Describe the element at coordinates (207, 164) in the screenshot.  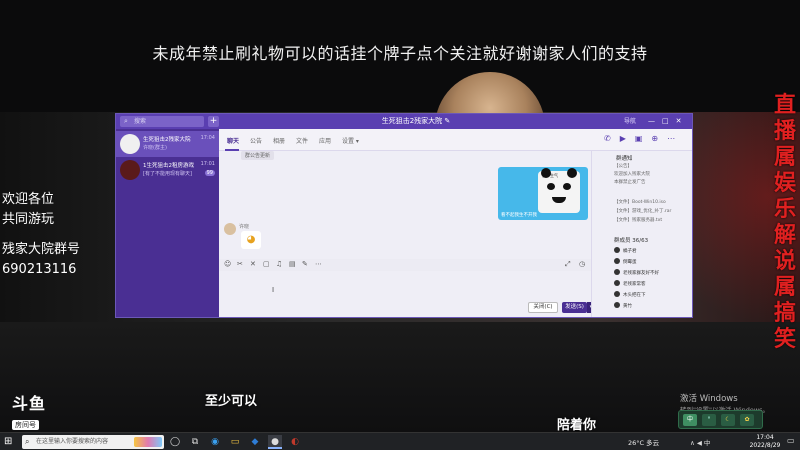
I see `conversation-time: 17:01` at that location.